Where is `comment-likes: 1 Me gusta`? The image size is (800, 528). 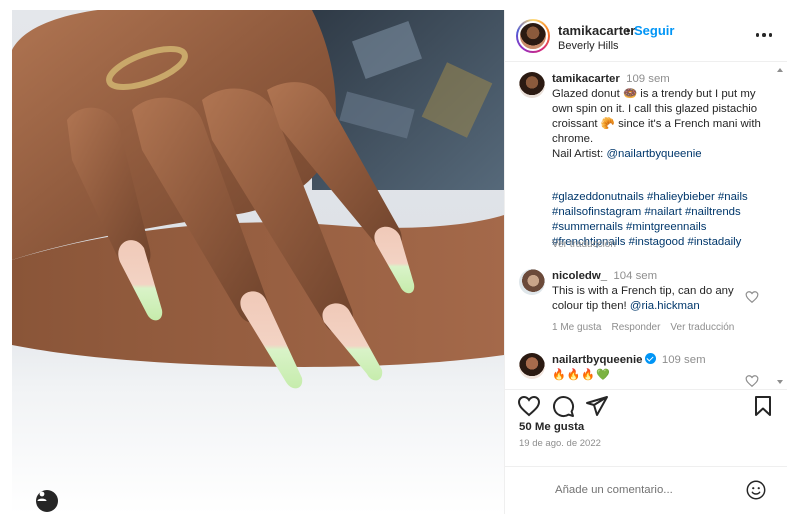 comment-likes: 1 Me gusta is located at coordinates (576, 327).